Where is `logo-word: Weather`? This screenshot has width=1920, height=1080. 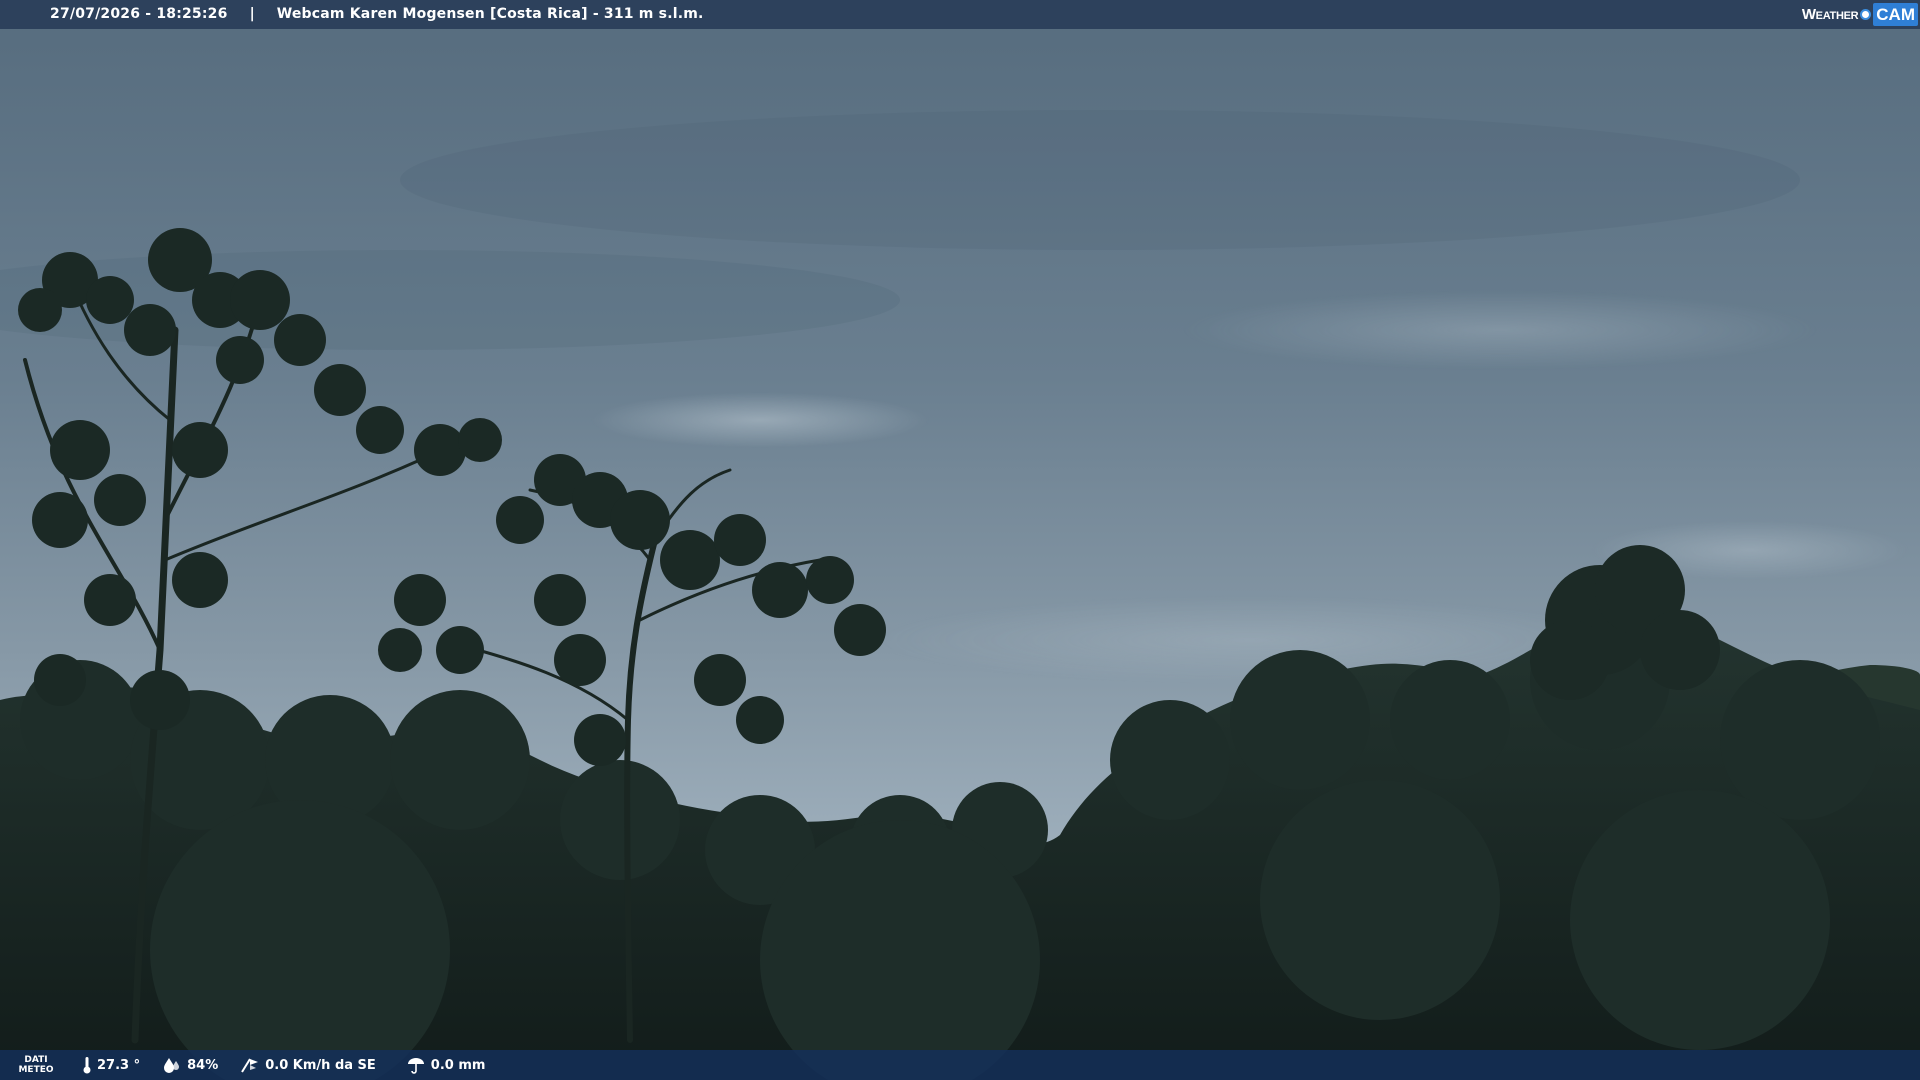
logo-word: Weather is located at coordinates (1830, 14).